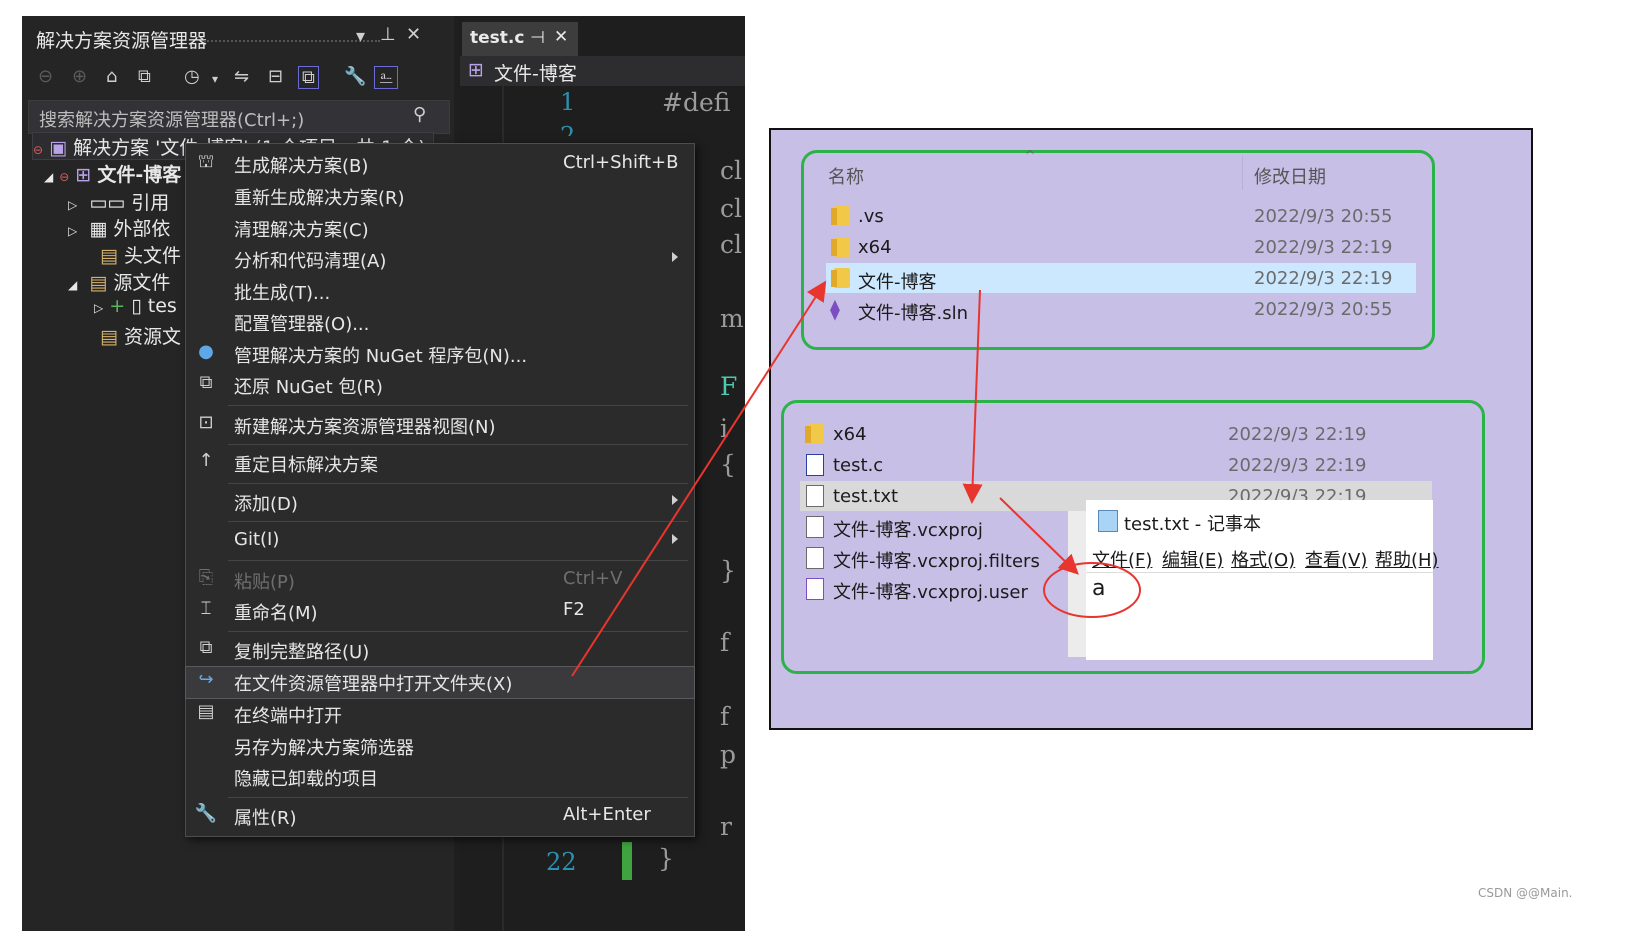 The width and height of the screenshot is (1634, 946). Describe the element at coordinates (699, 478) in the screenshot. I see `red-arrow-to-folder` at that location.